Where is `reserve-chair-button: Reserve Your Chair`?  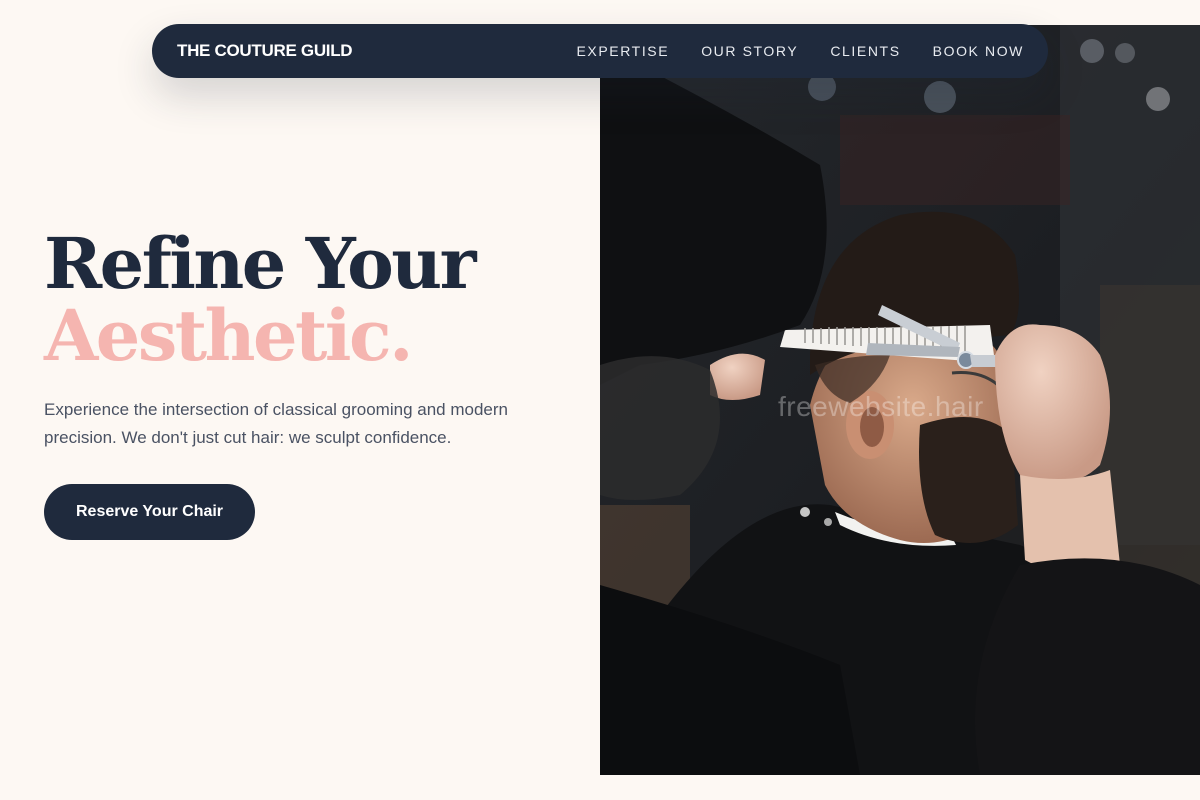
reserve-chair-button: Reserve Your Chair is located at coordinates (150, 512).